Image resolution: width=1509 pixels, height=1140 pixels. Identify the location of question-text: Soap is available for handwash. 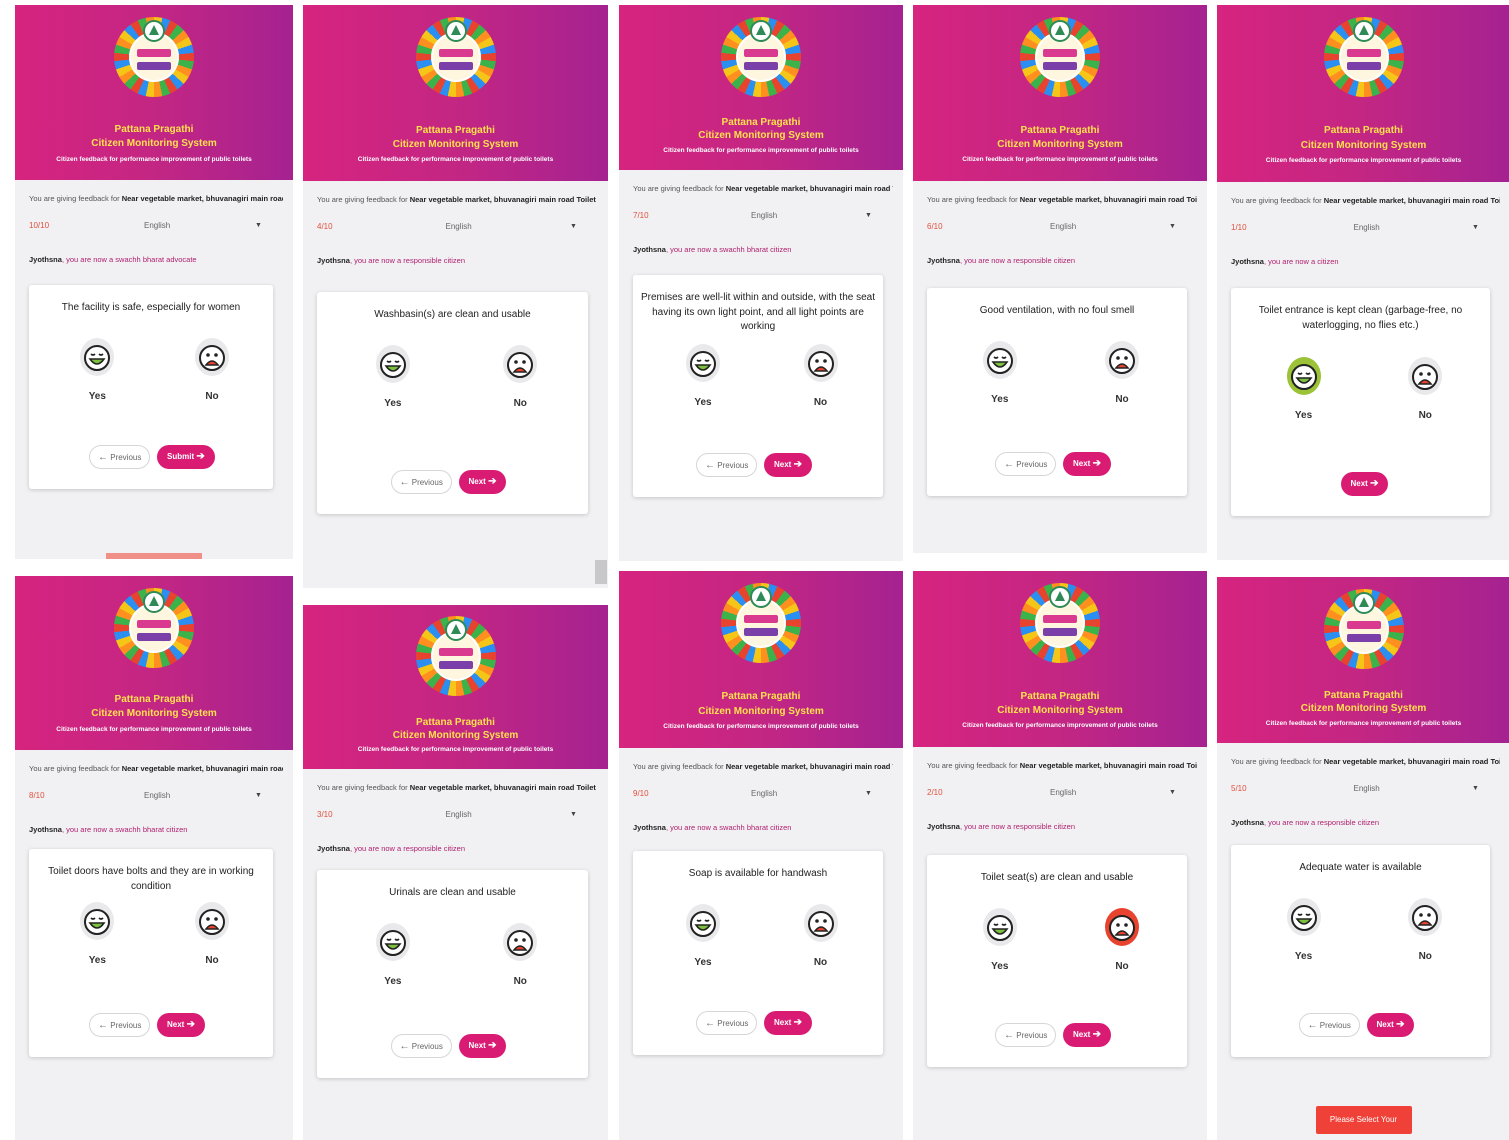
(758, 873).